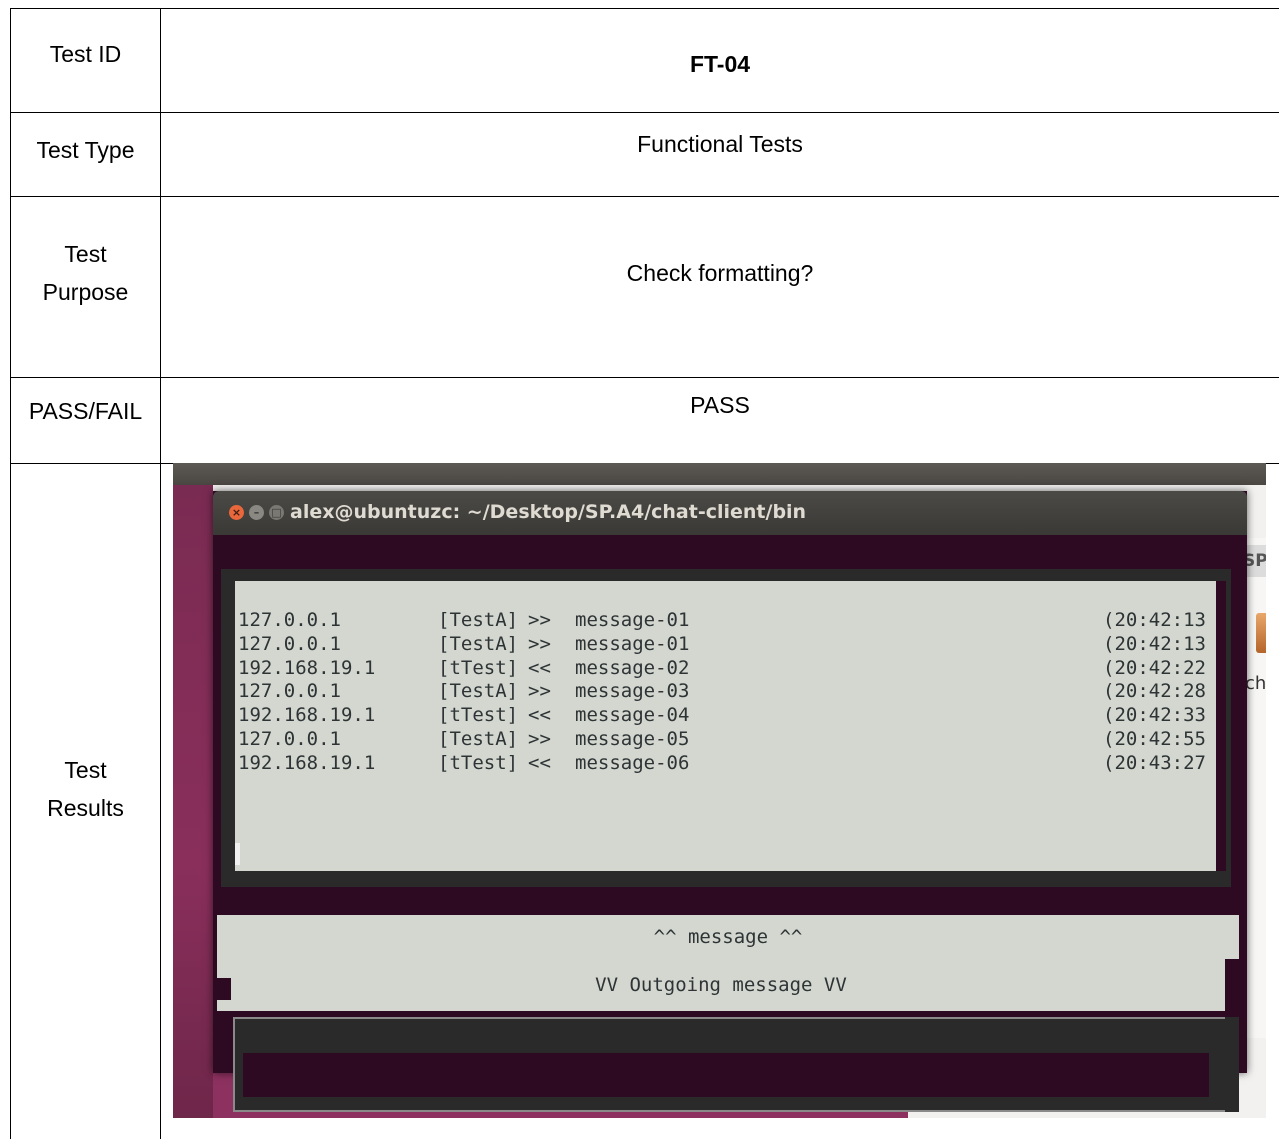  Describe the element at coordinates (193, 801) in the screenshot. I see `desktop-background` at that location.